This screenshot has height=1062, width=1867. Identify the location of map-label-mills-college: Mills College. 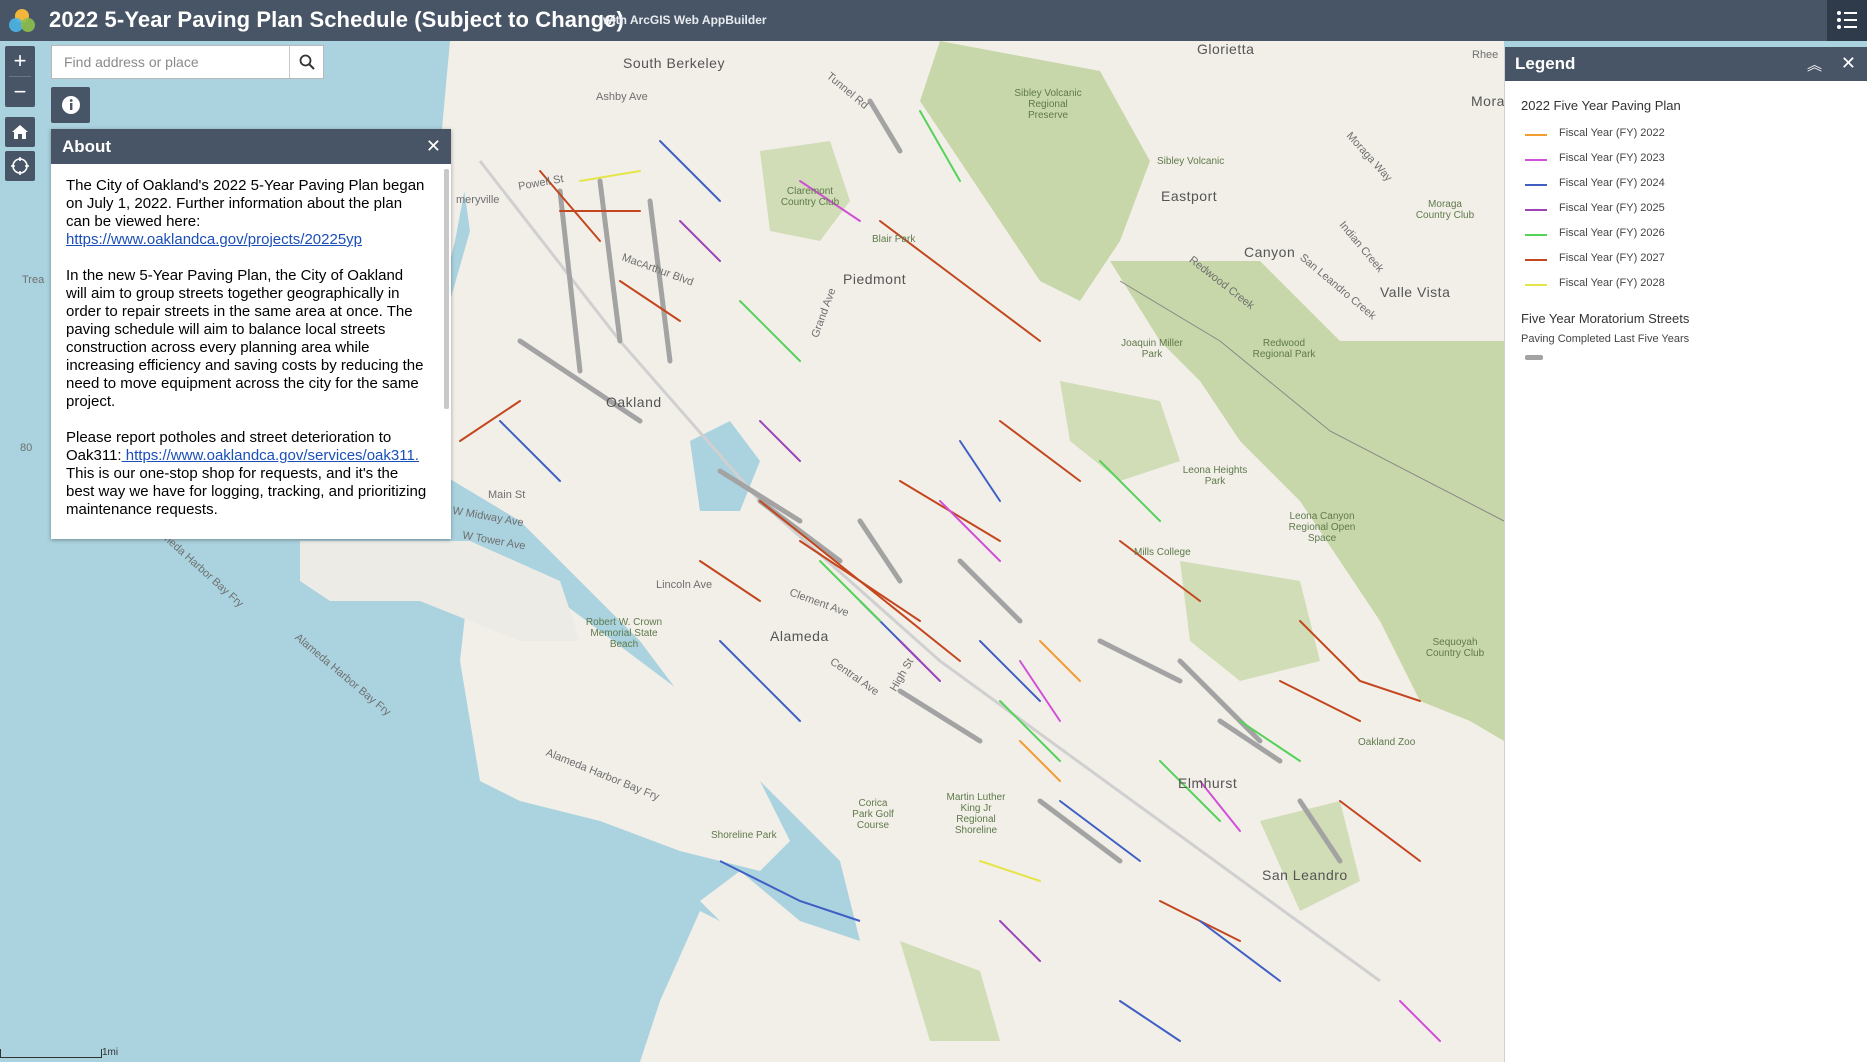
(1162, 552).